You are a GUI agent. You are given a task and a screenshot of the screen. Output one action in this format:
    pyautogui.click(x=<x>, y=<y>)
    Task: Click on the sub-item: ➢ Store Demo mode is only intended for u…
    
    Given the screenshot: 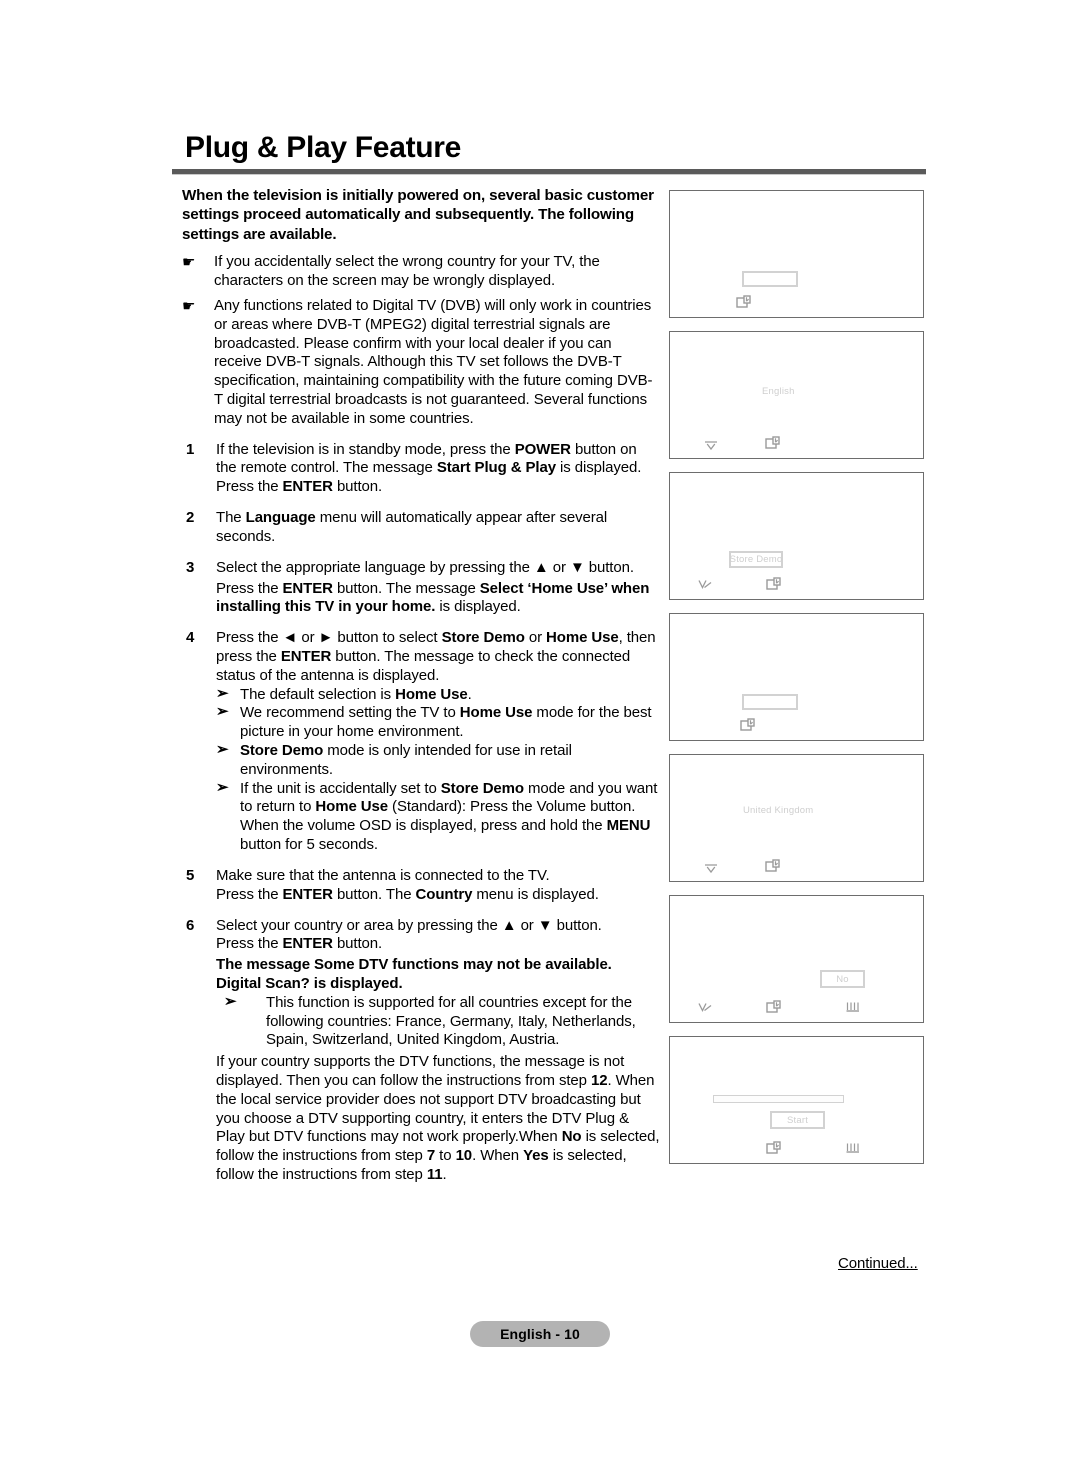 What is the action you would take?
    pyautogui.click(x=421, y=760)
    